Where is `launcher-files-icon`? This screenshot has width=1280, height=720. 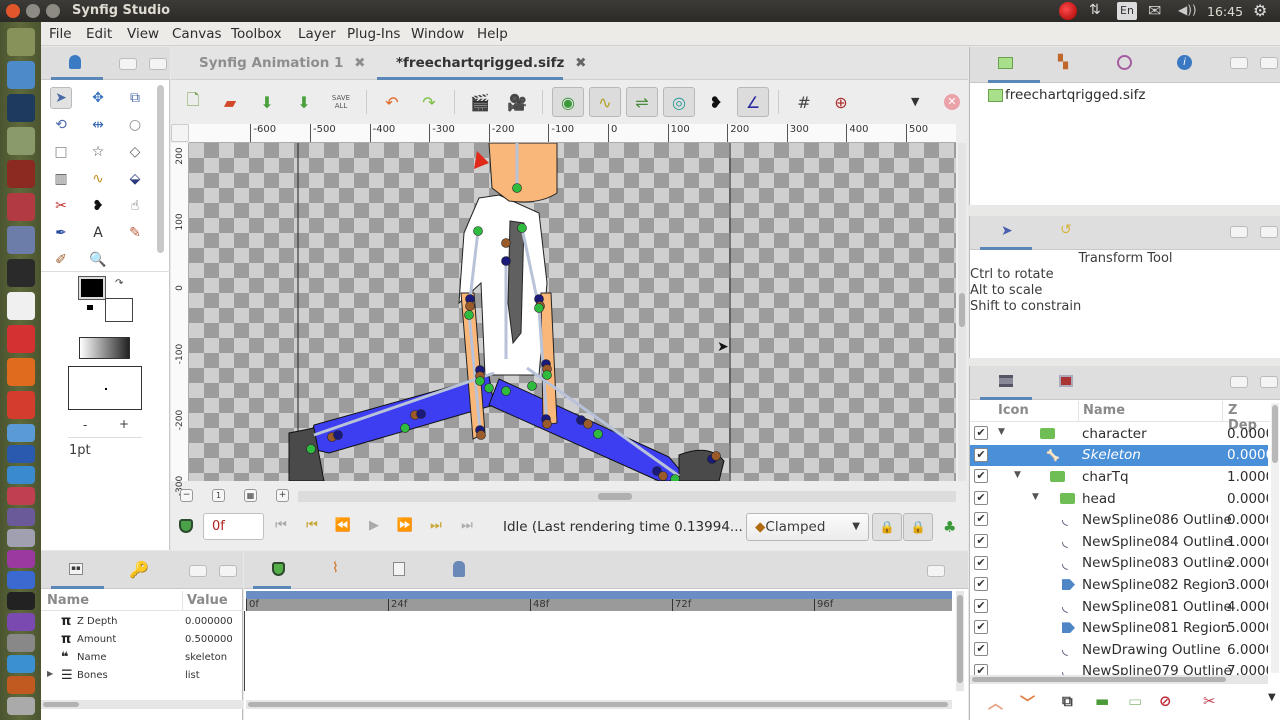
launcher-files-icon is located at coordinates (21, 207).